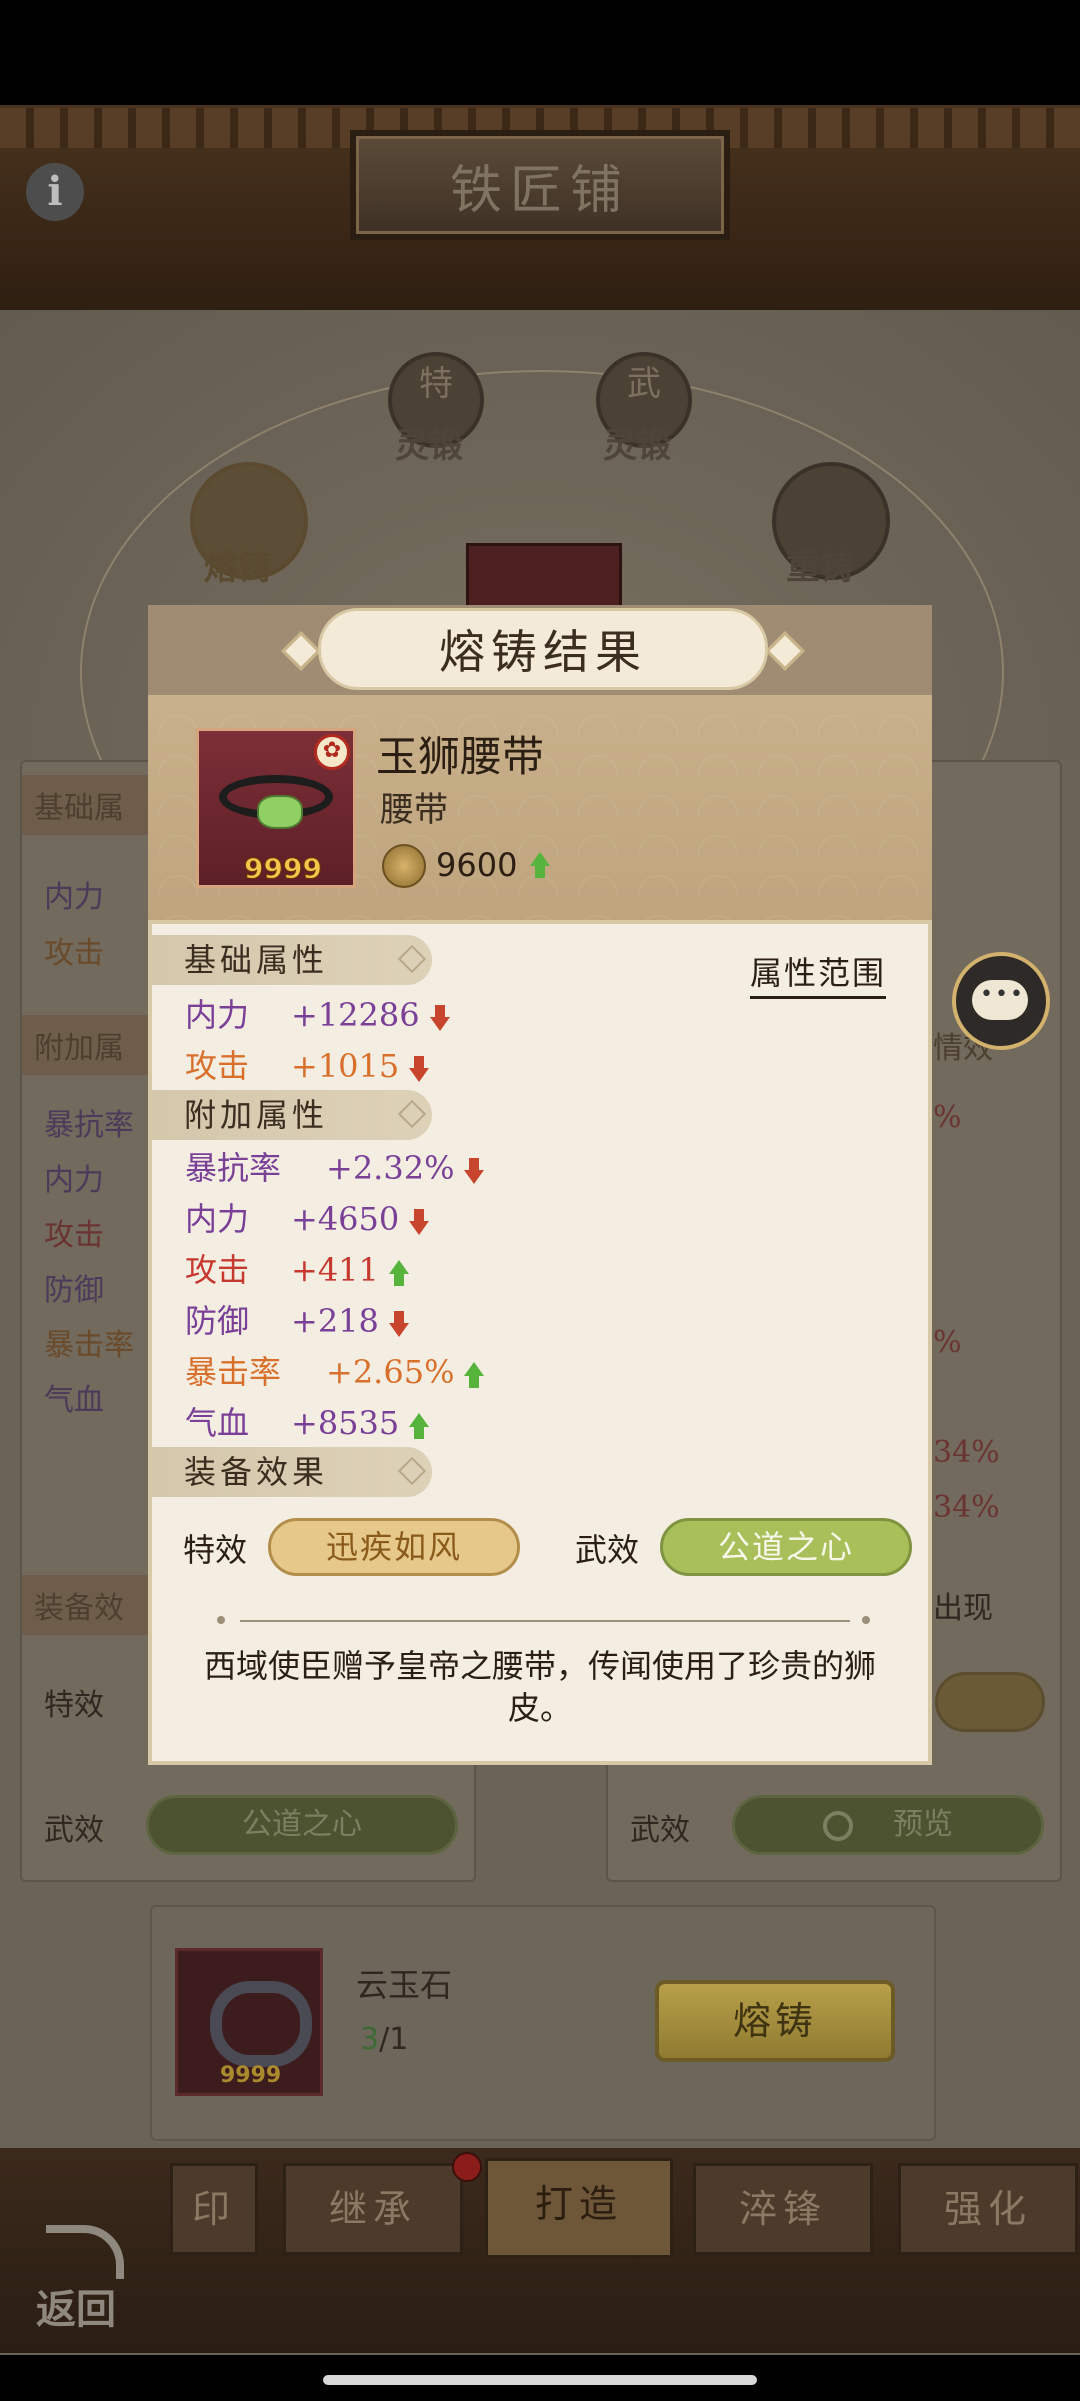 The image size is (1080, 2401). Describe the element at coordinates (404, 866) in the screenshot. I see `power-rating-icon` at that location.